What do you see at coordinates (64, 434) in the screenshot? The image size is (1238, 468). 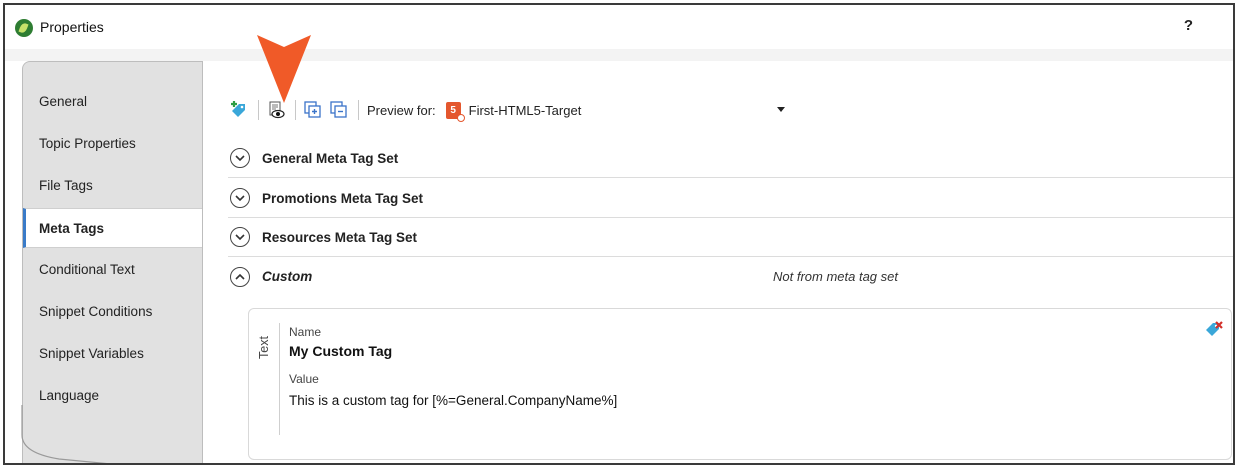 I see `sidebar-curve` at bounding box center [64, 434].